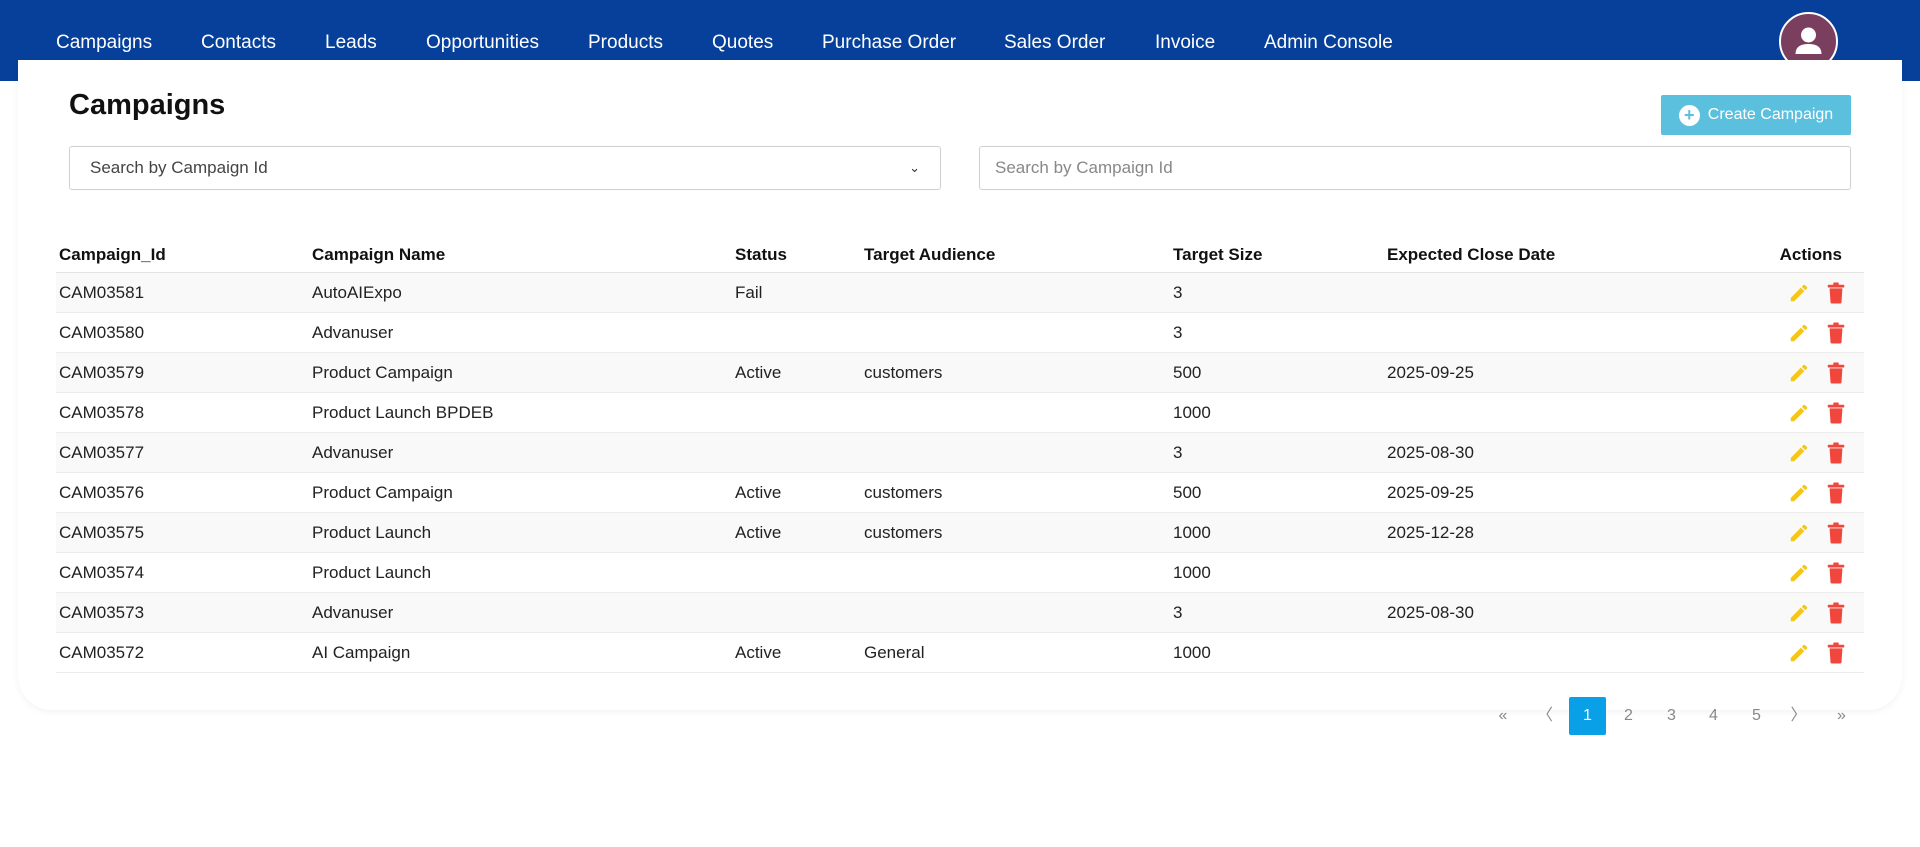 The height and width of the screenshot is (847, 1920). I want to click on page-3-button: 3, so click(1671, 716).